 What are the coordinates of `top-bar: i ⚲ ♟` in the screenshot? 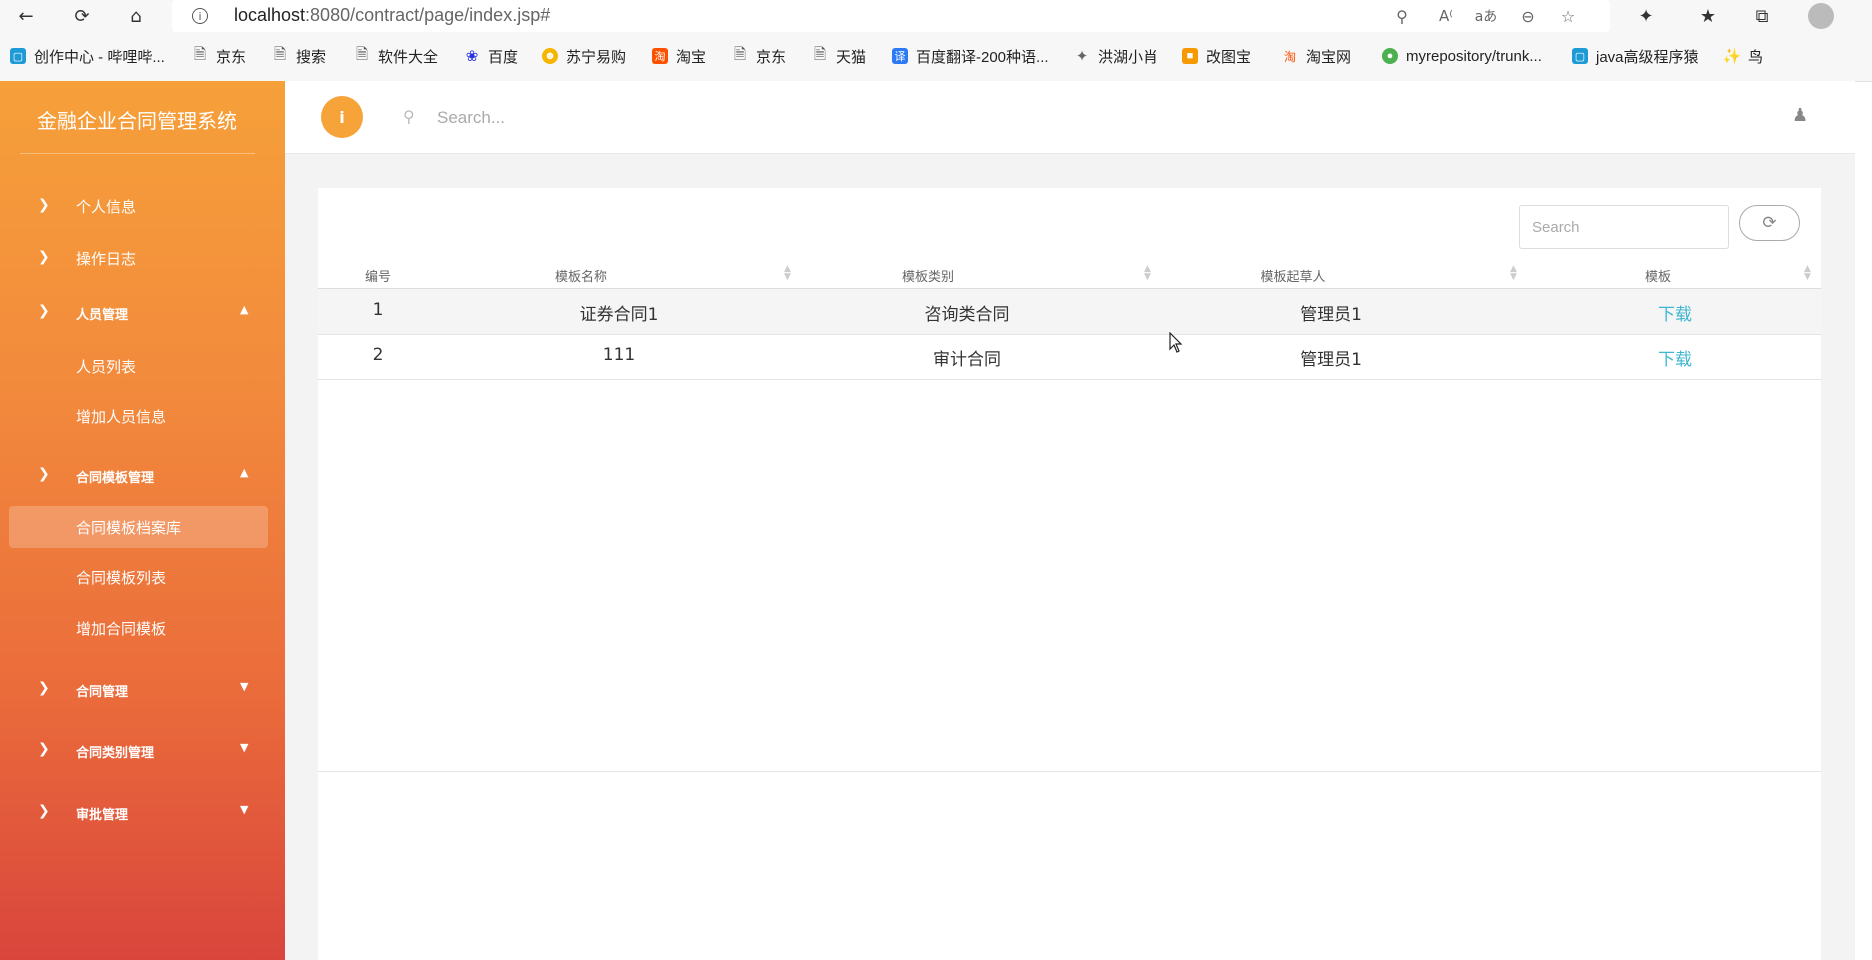 It's located at (1070, 117).